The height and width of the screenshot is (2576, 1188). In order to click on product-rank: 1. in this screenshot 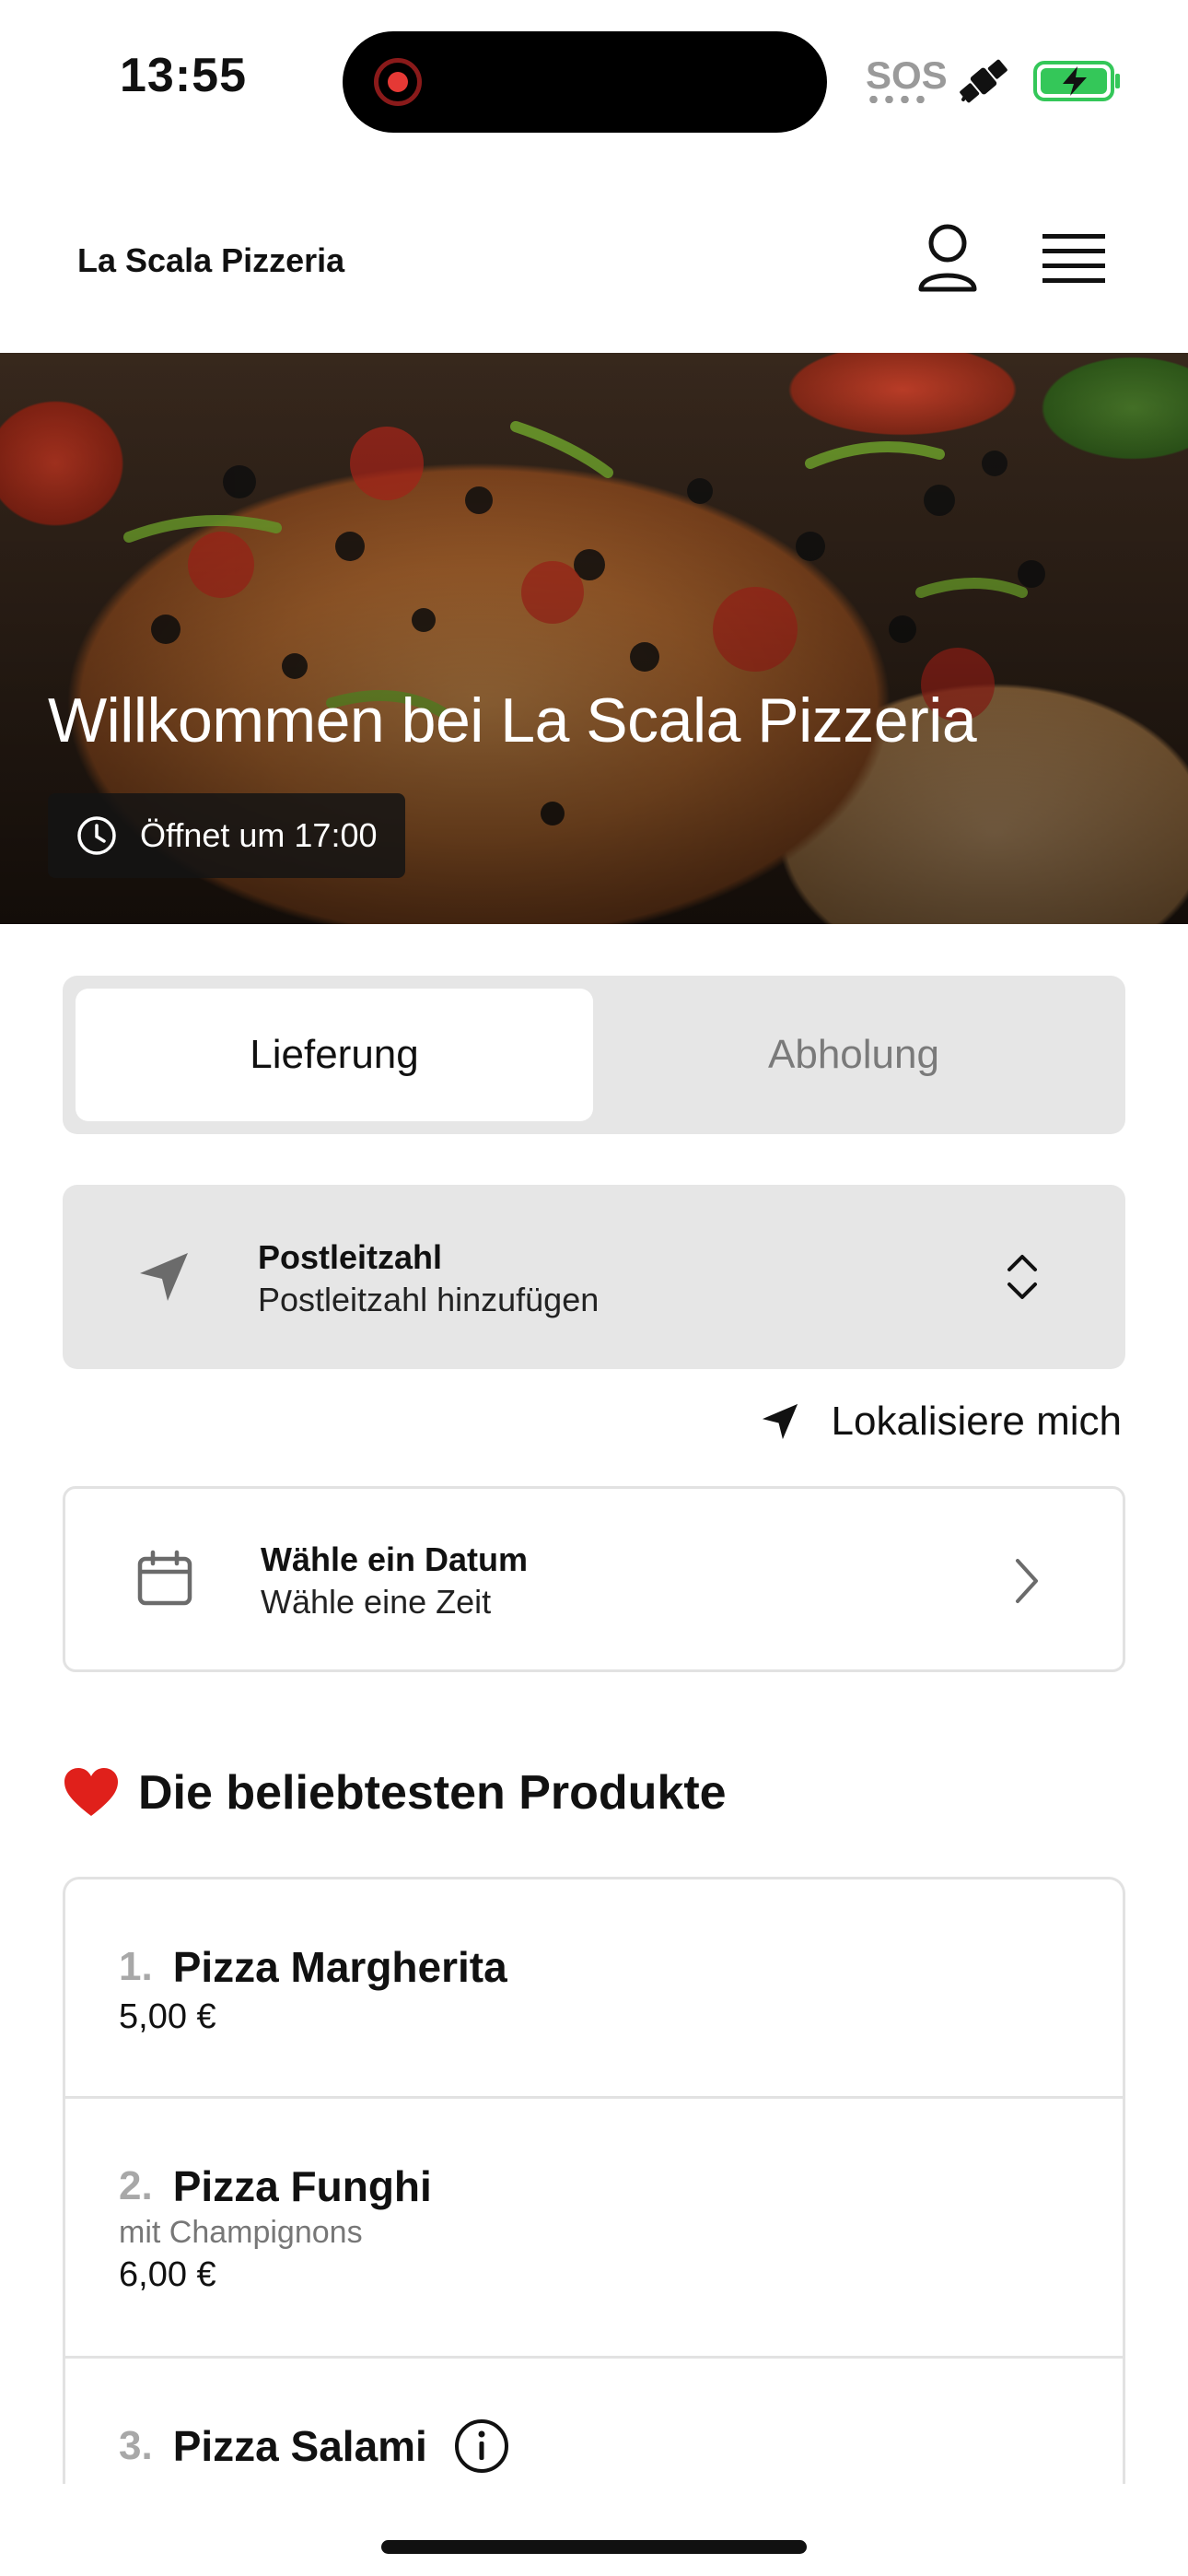, I will do `click(136, 1966)`.